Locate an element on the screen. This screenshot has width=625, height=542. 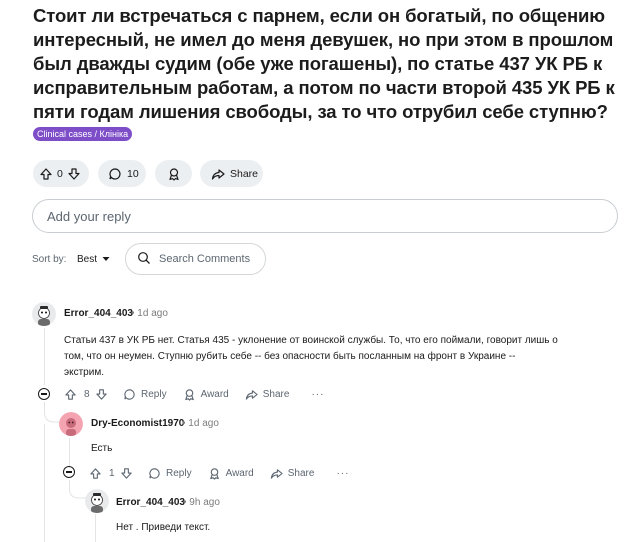
comment-actions: 8 Reply Award Share ··· is located at coordinates (194, 394).